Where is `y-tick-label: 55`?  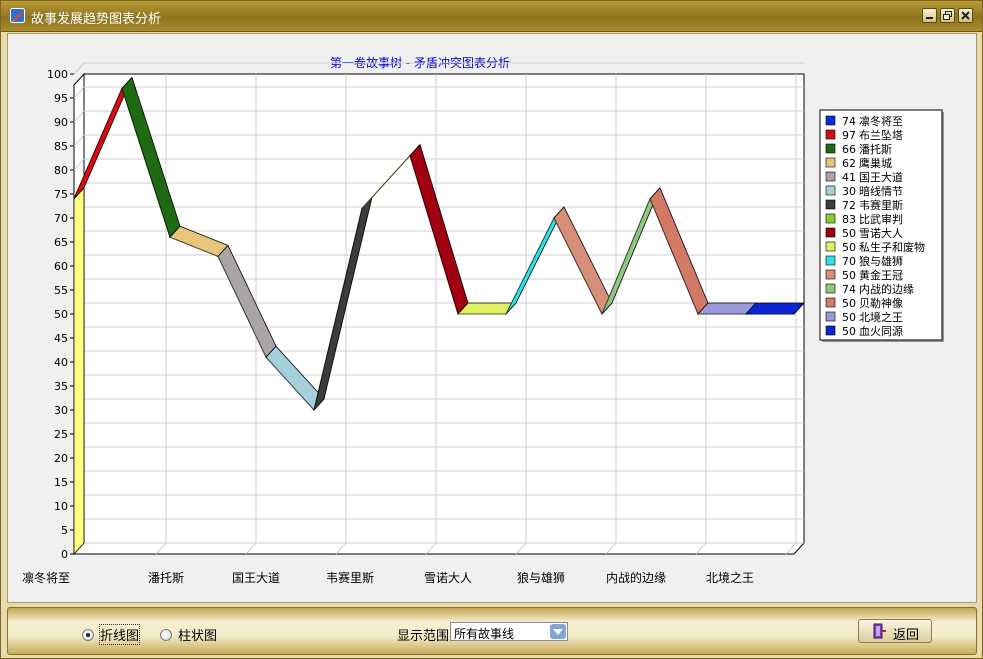 y-tick-label: 55 is located at coordinates (61, 290).